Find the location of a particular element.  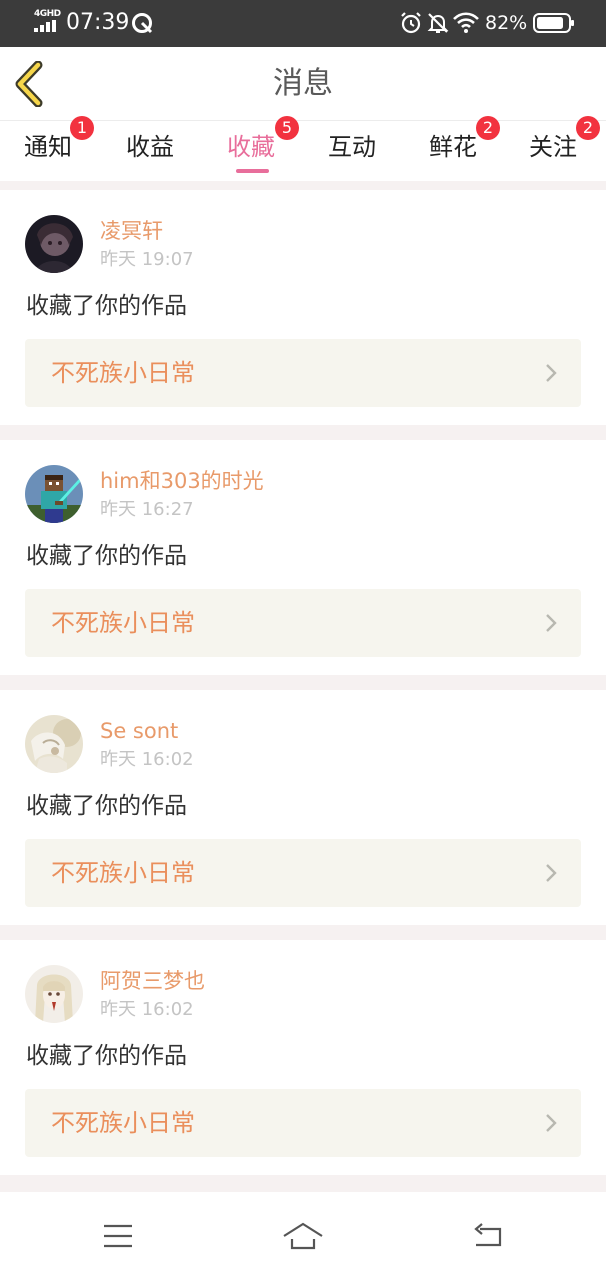

tab-flowers: 鲜花 2 is located at coordinates (454, 148).